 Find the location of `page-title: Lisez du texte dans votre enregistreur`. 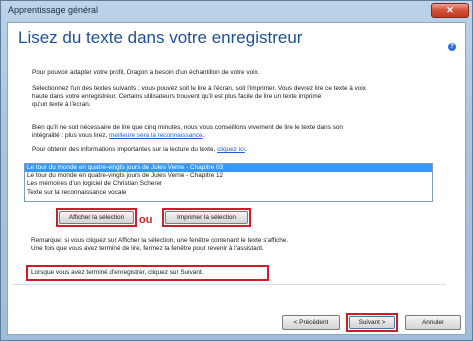

page-title: Lisez du texte dans votre enregistreur is located at coordinates (160, 37).